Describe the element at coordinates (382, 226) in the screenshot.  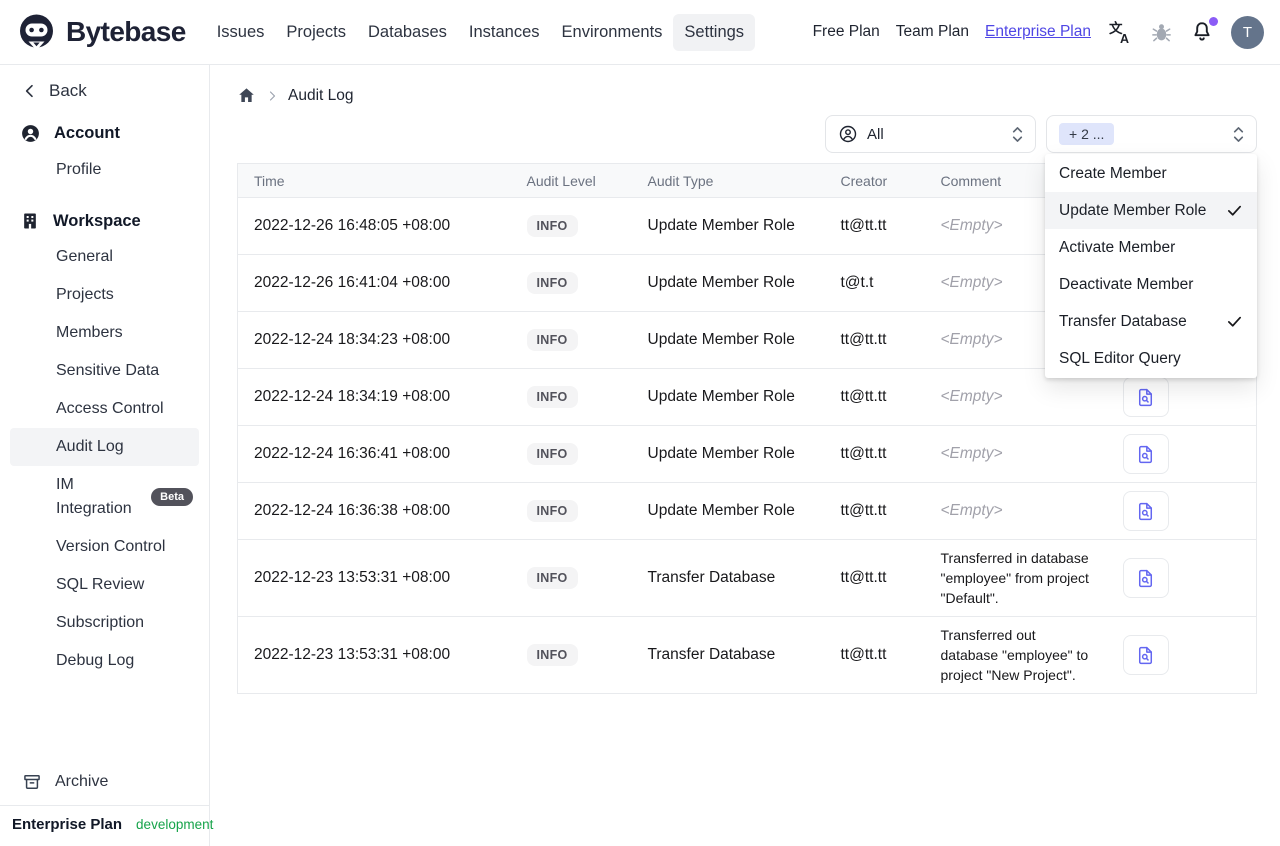
I see `cell-time: 2022-12-26 16:48:05 +08:00` at that location.